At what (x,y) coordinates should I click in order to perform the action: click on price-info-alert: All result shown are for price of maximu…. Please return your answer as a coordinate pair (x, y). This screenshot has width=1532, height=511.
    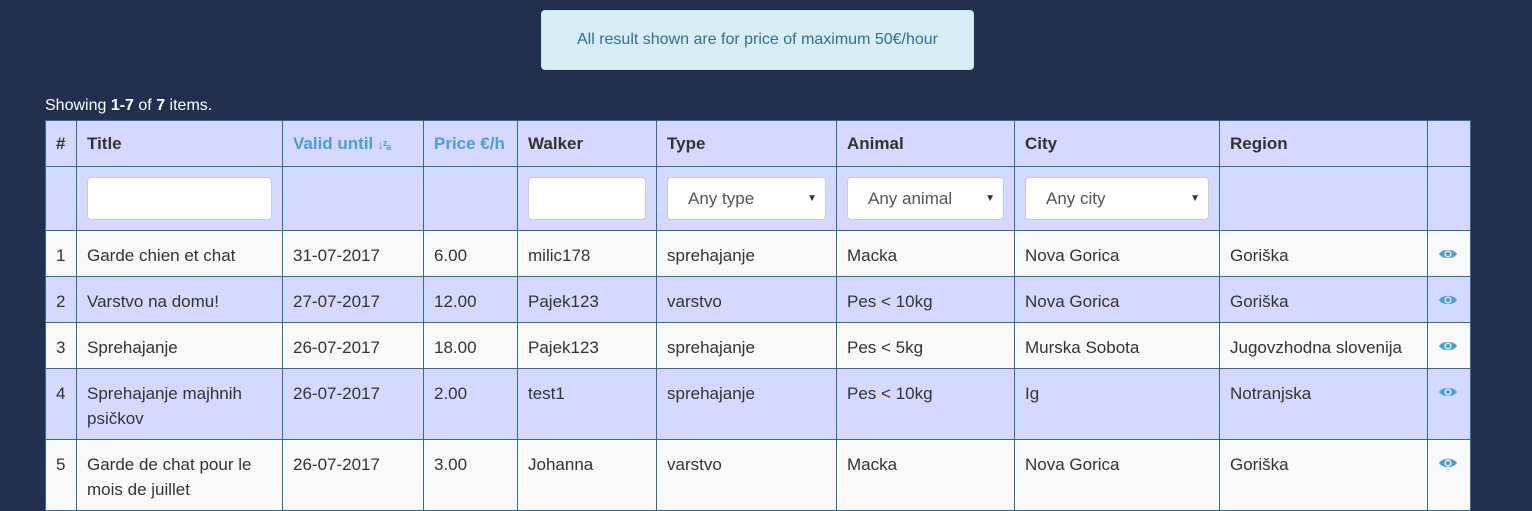
    Looking at the image, I should click on (757, 40).